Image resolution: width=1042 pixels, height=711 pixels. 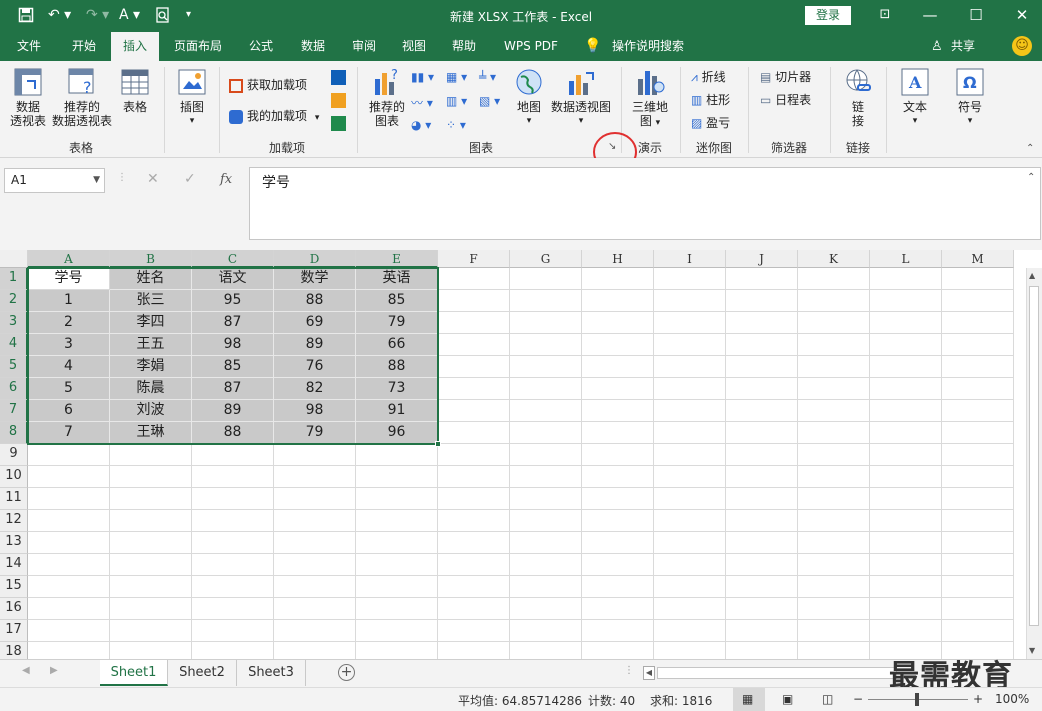 What do you see at coordinates (69, 279) in the screenshot?
I see `table-cell: 学号` at bounding box center [69, 279].